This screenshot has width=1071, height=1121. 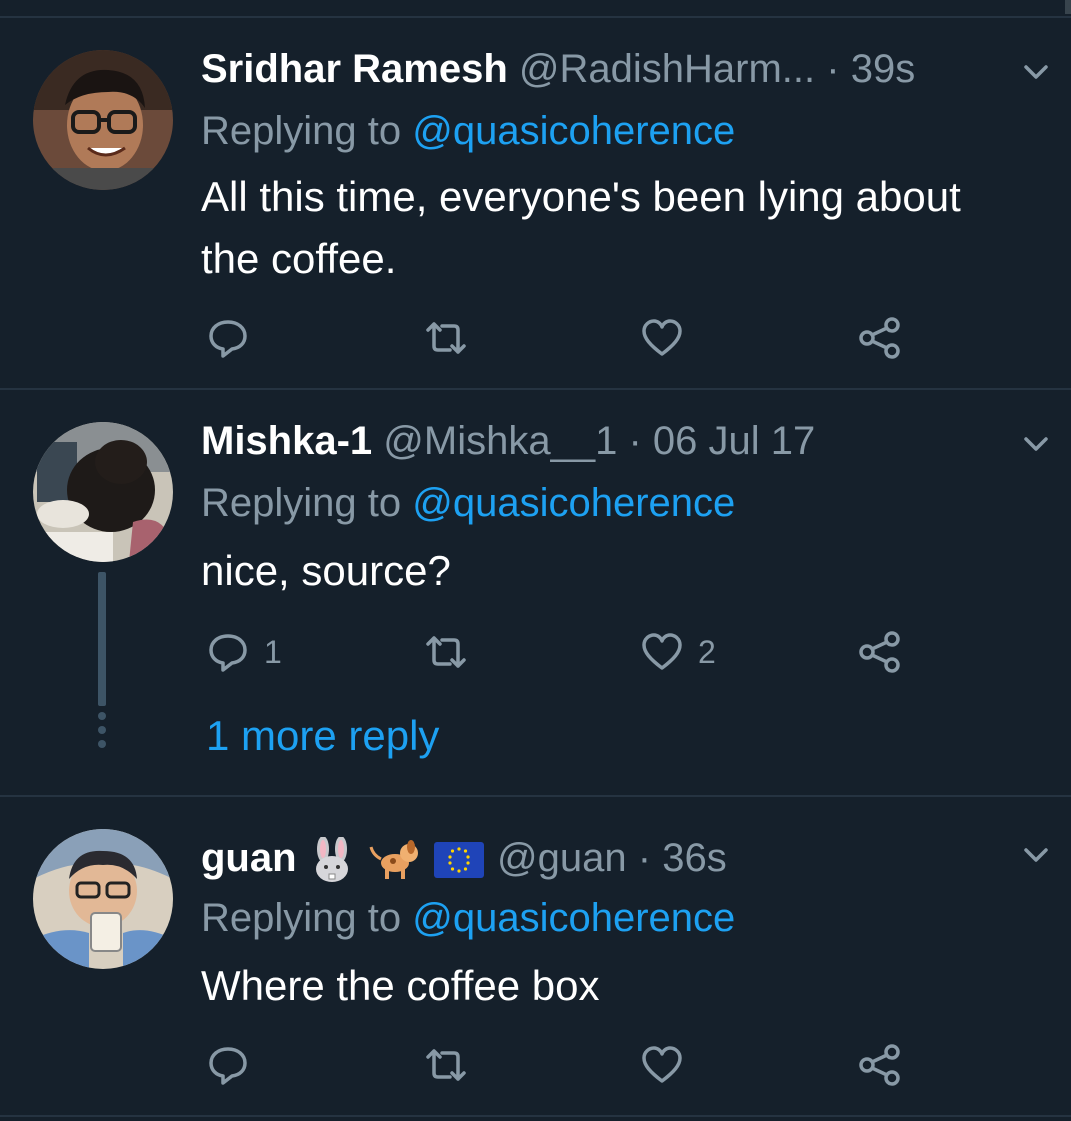 What do you see at coordinates (562, 858) in the screenshot?
I see `user-handle: @guan` at bounding box center [562, 858].